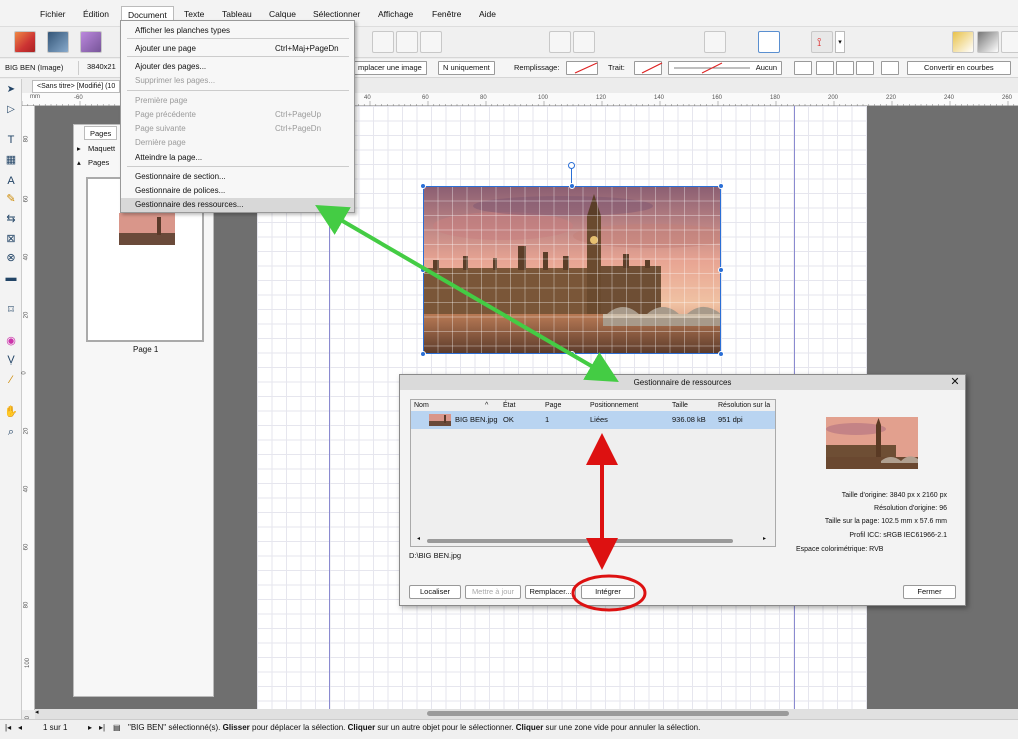  Describe the element at coordinates (769, 42) in the screenshot. I see `list-view-button` at that location.